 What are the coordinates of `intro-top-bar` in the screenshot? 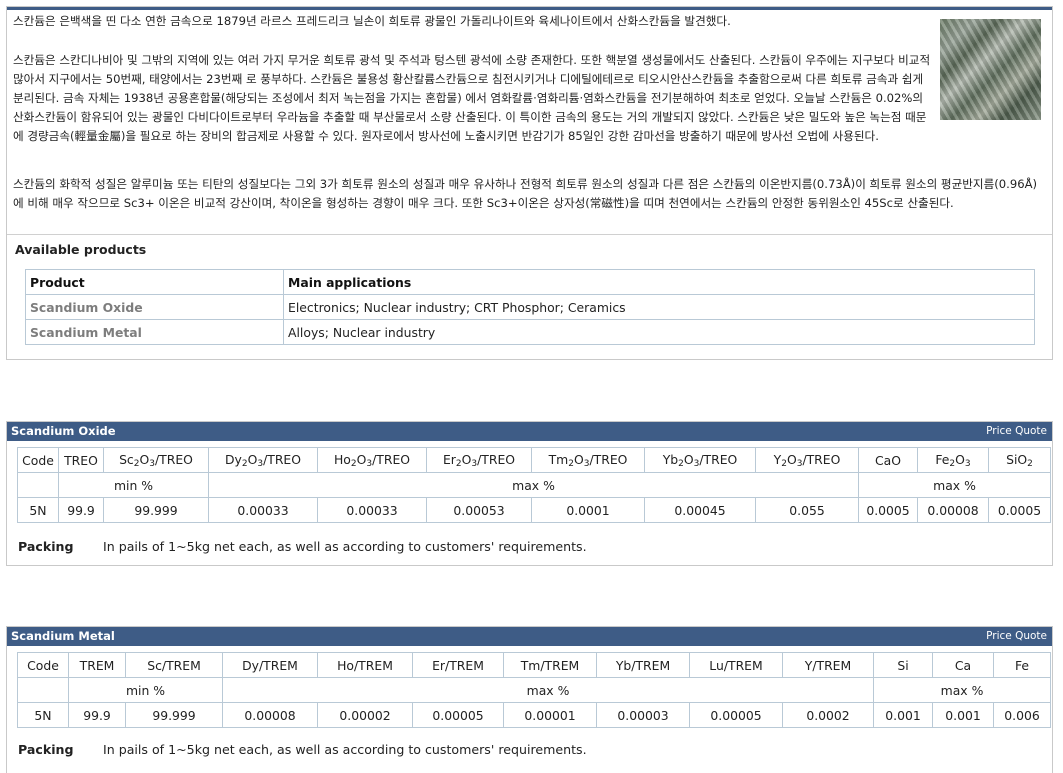 It's located at (529, 8).